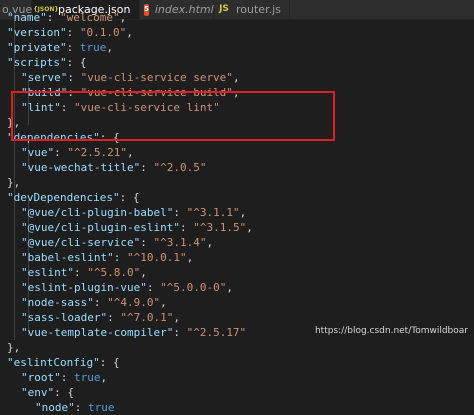  What do you see at coordinates (64, 317) in the screenshot?
I see `json-key: "sass-loader"` at bounding box center [64, 317].